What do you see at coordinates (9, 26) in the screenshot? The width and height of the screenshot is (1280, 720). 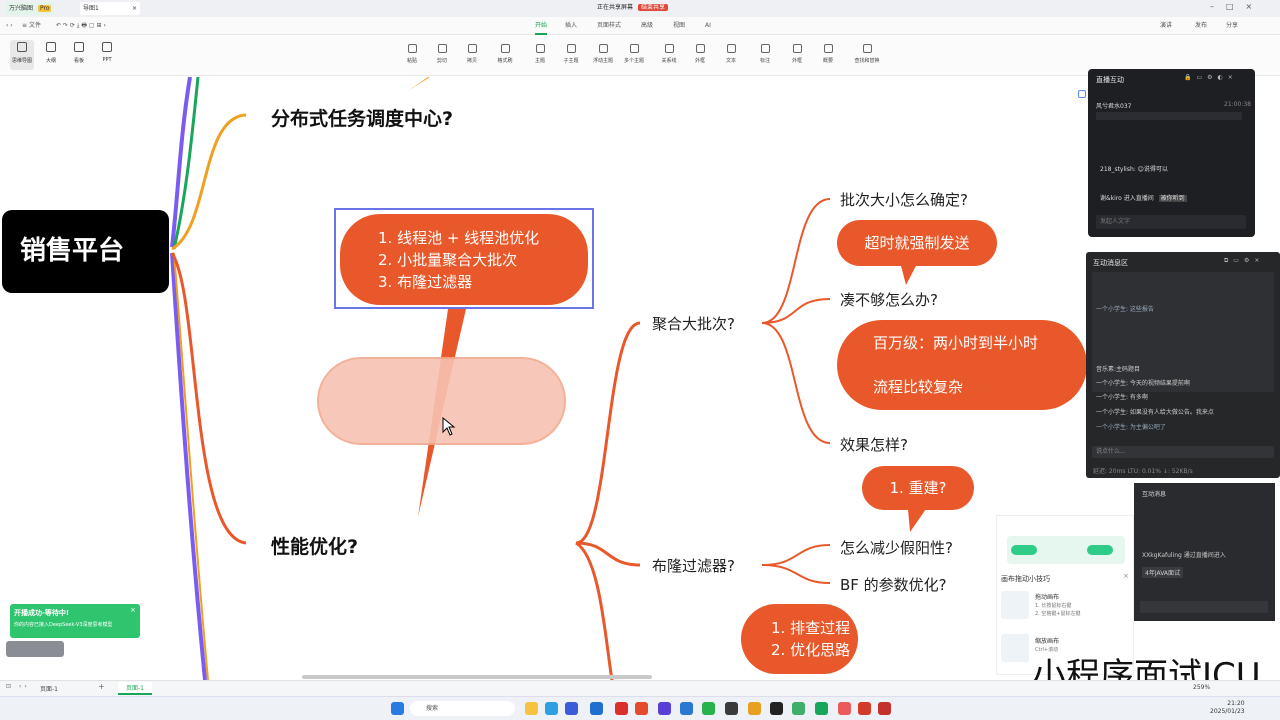 I see `back-icon: ‹ ›` at bounding box center [9, 26].